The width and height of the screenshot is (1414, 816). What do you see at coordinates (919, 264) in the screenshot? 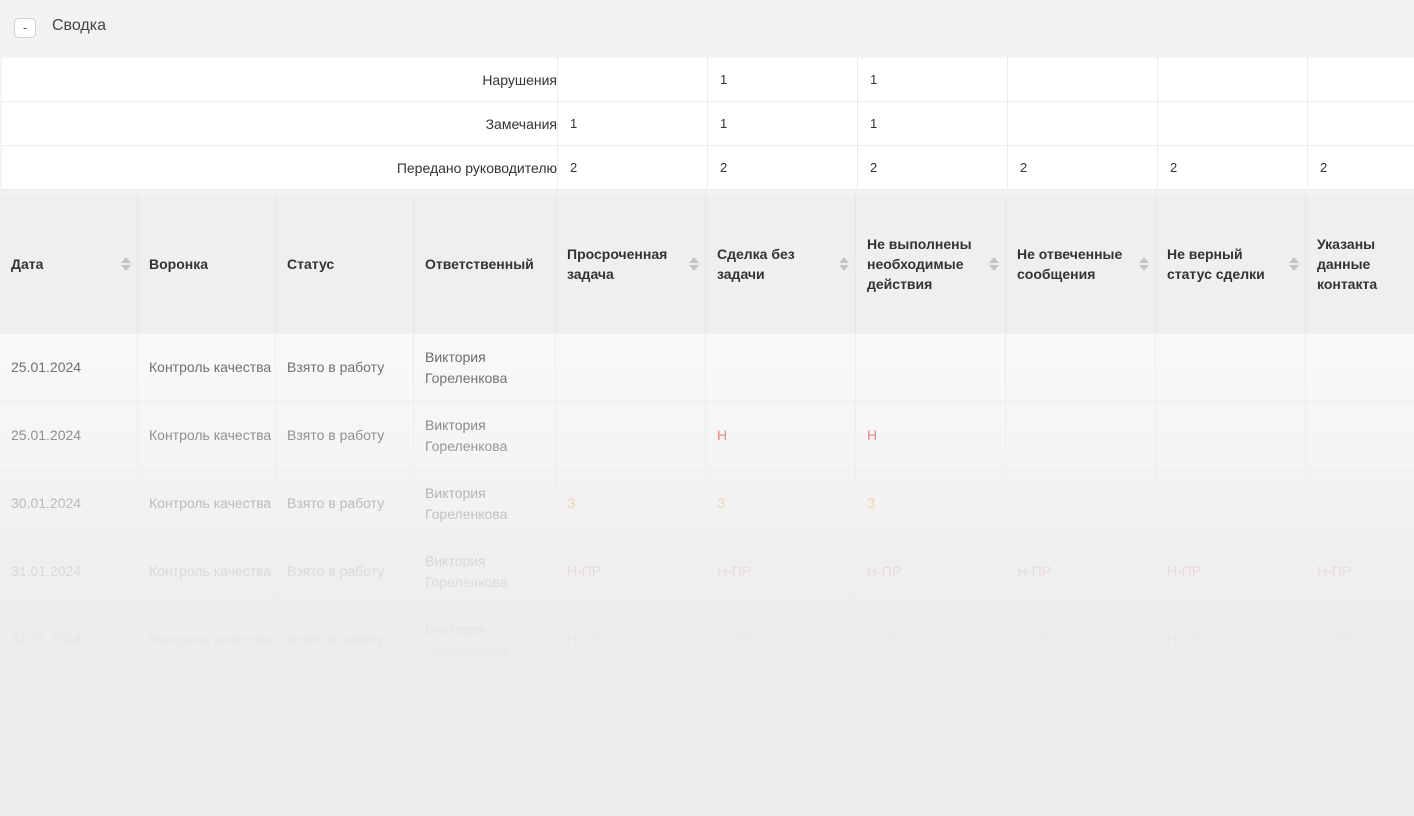
I see `column-header-label: Не выполнены необходимые действия` at bounding box center [919, 264].